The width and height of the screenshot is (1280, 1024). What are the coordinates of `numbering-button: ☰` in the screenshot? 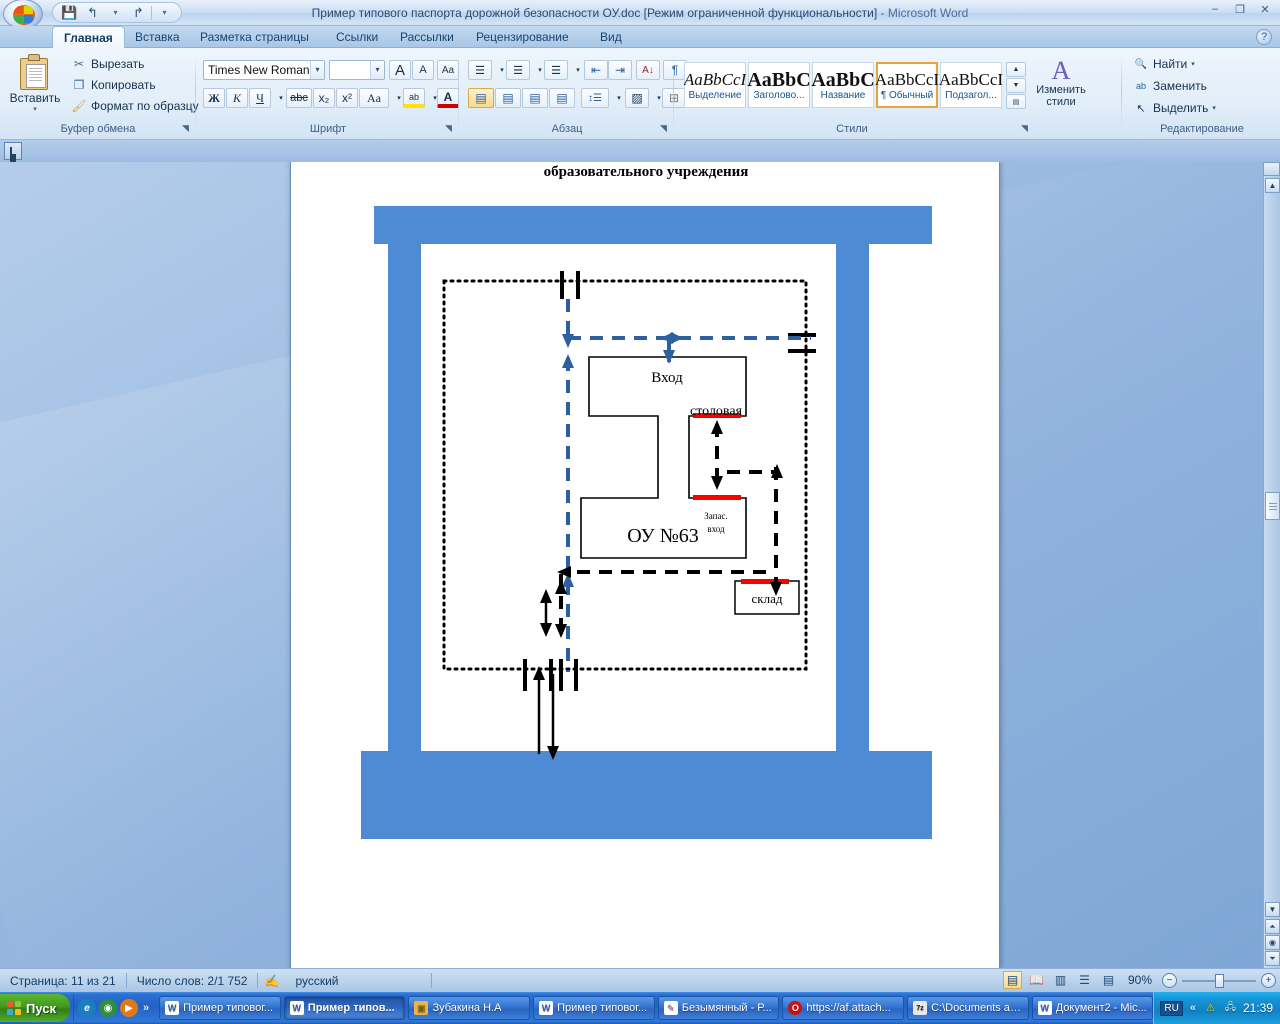 It's located at (518, 70).